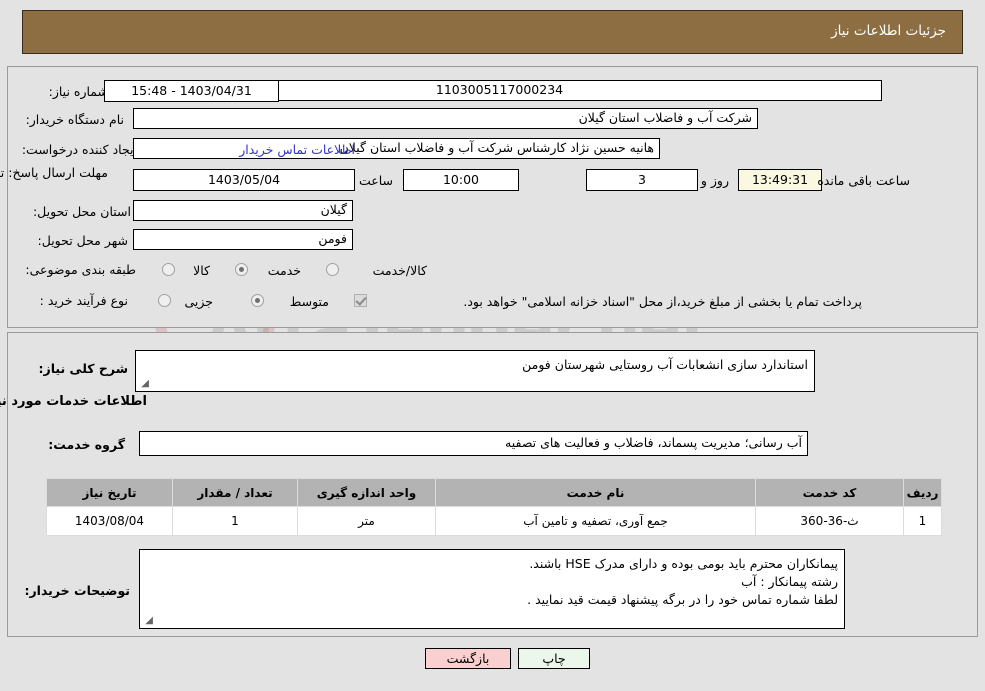 This screenshot has height=691, width=985. I want to click on back-button: بازگشت, so click(468, 658).